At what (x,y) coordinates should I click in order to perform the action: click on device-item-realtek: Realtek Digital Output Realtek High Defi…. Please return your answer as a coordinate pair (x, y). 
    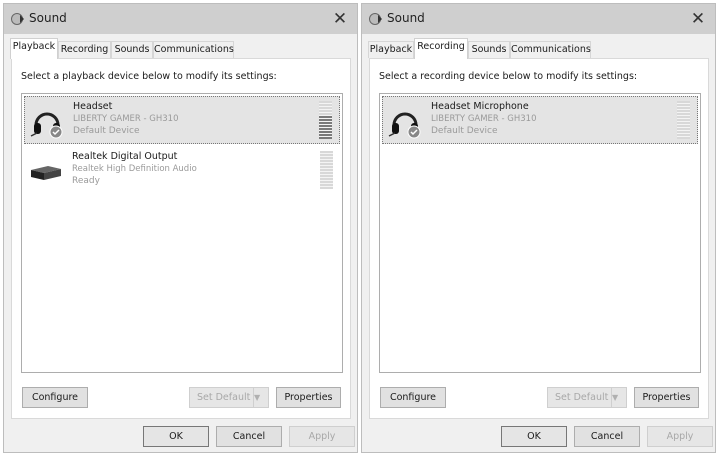
    Looking at the image, I should click on (182, 171).